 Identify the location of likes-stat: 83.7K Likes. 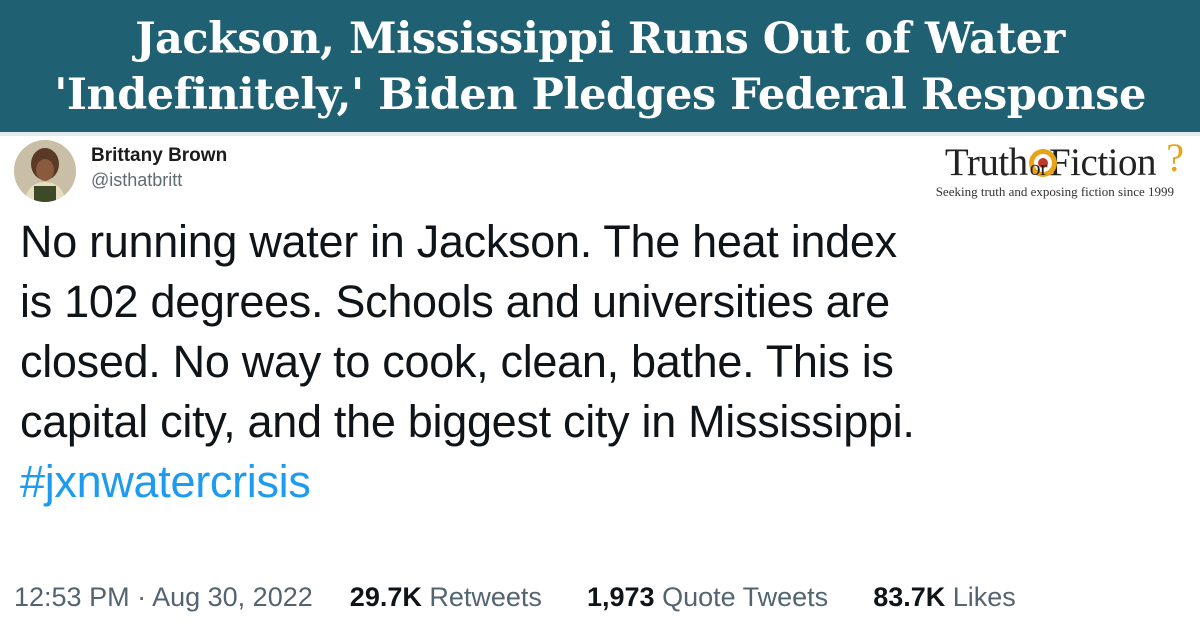
(944, 597).